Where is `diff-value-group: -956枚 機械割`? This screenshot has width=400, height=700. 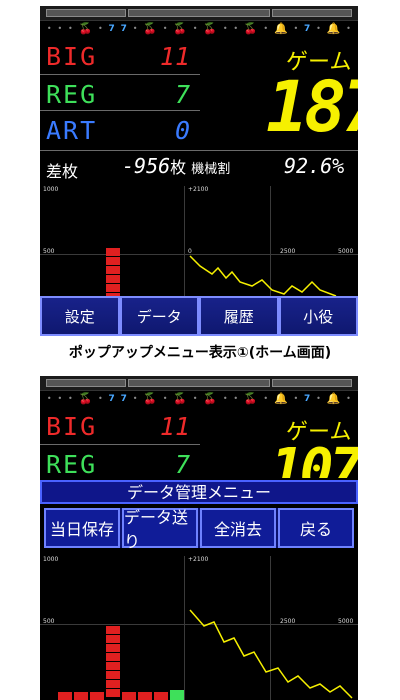 diff-value-group: -956枚 機械割 is located at coordinates (176, 166).